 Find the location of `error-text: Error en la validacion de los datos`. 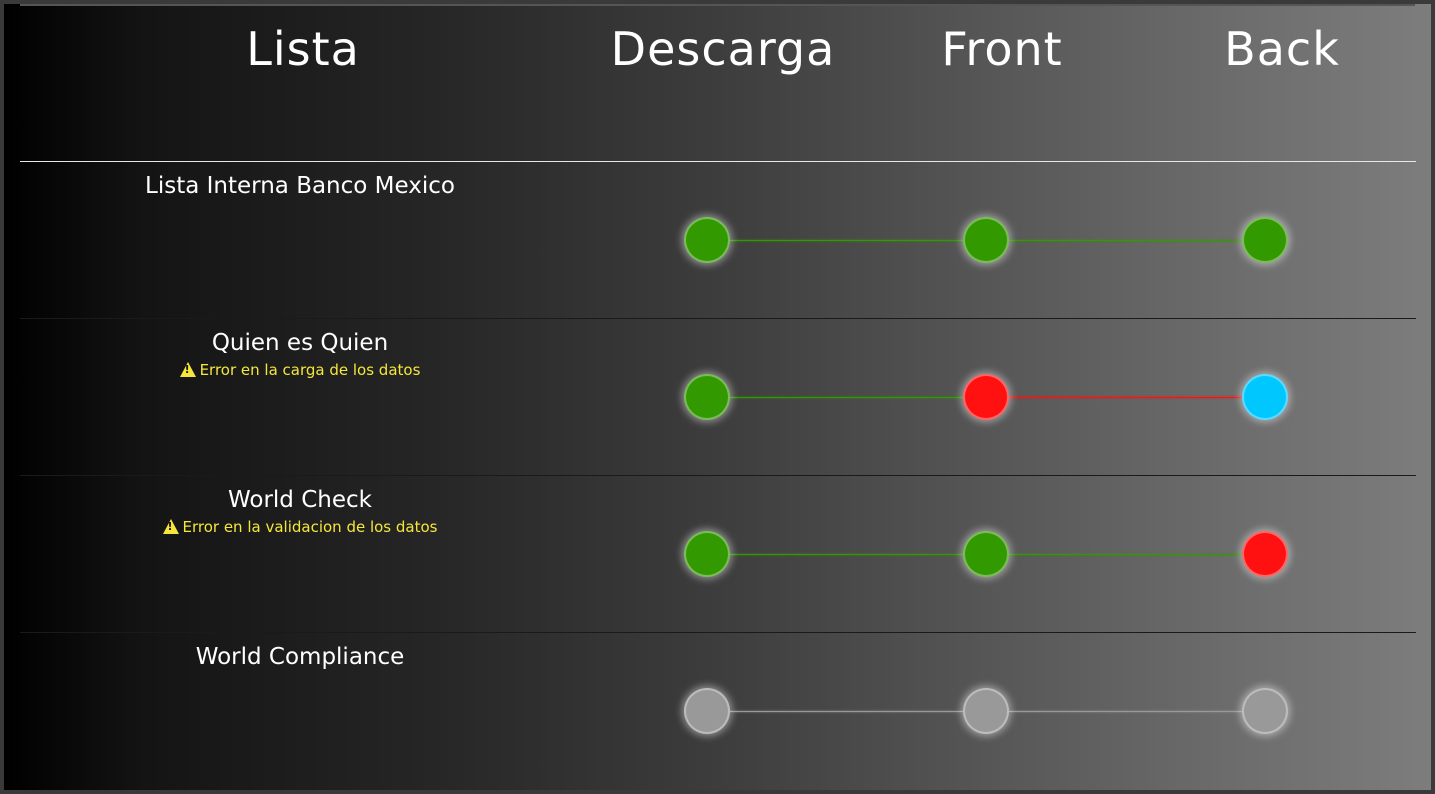

error-text: Error en la validacion de los datos is located at coordinates (310, 527).